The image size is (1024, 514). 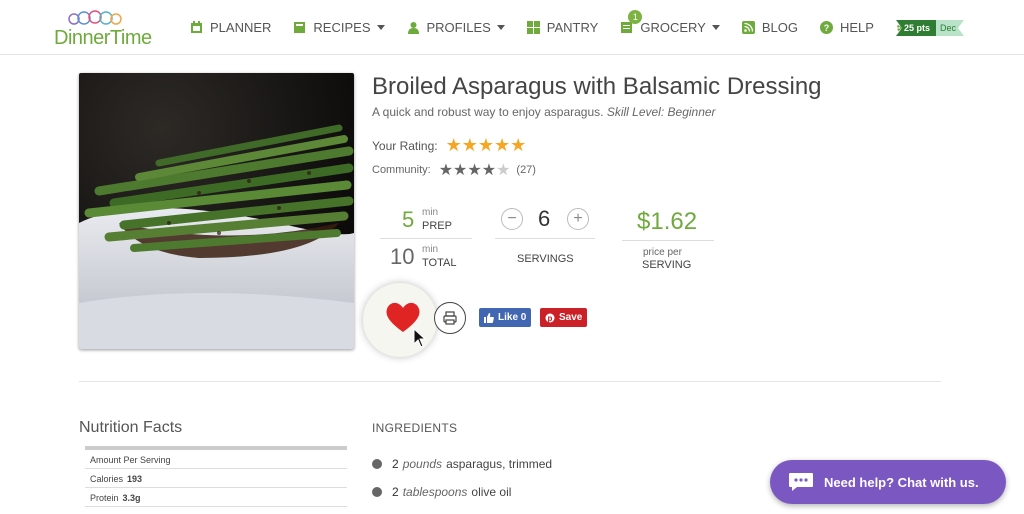 I want to click on nav-blog: BLOG, so click(x=769, y=27).